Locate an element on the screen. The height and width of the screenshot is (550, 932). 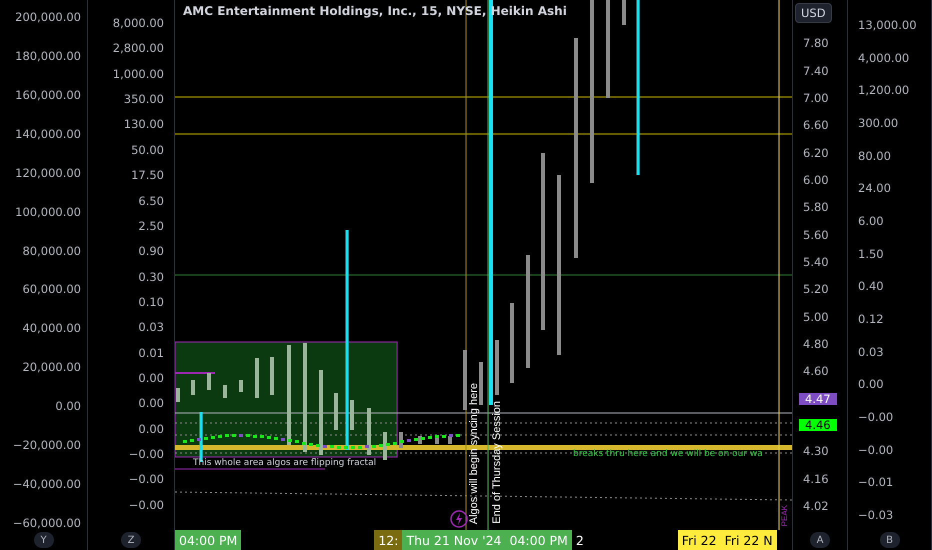
axis-button: Y is located at coordinates (44, 540).